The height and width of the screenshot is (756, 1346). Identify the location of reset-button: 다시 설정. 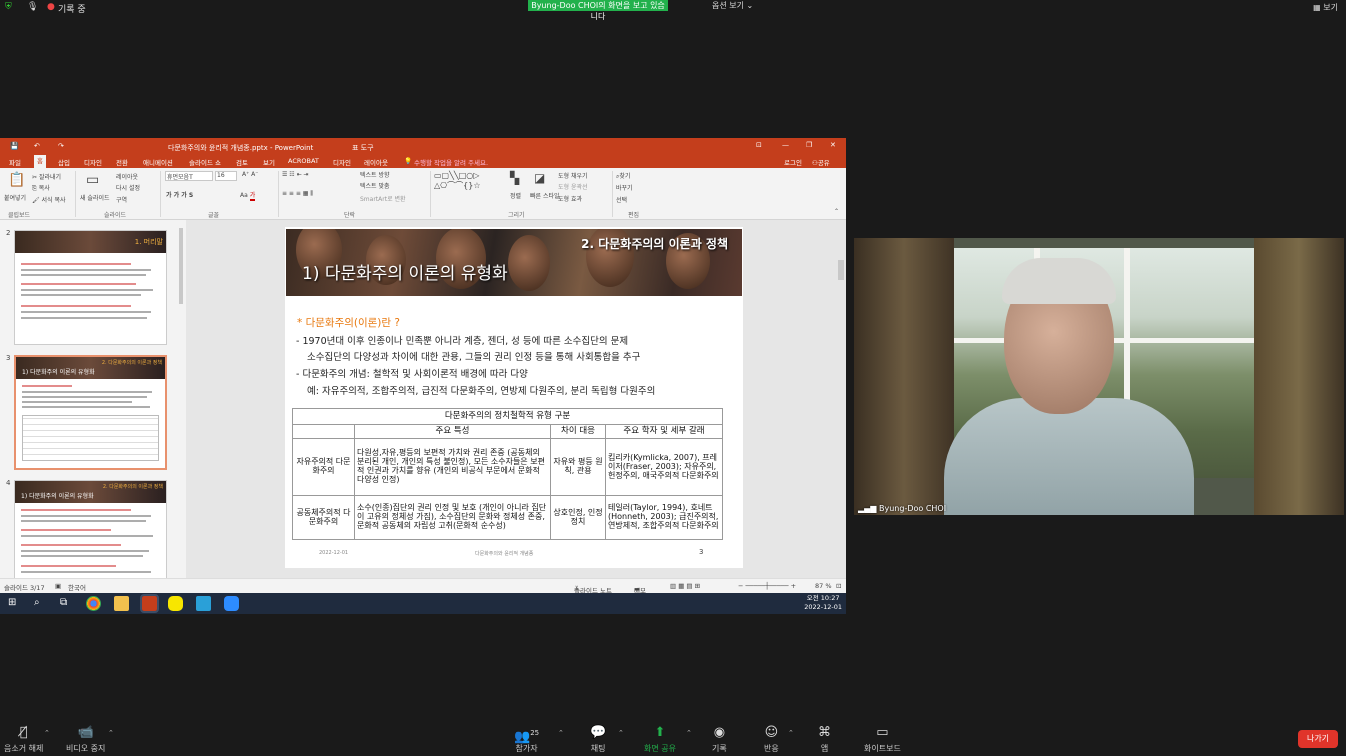
(128, 187).